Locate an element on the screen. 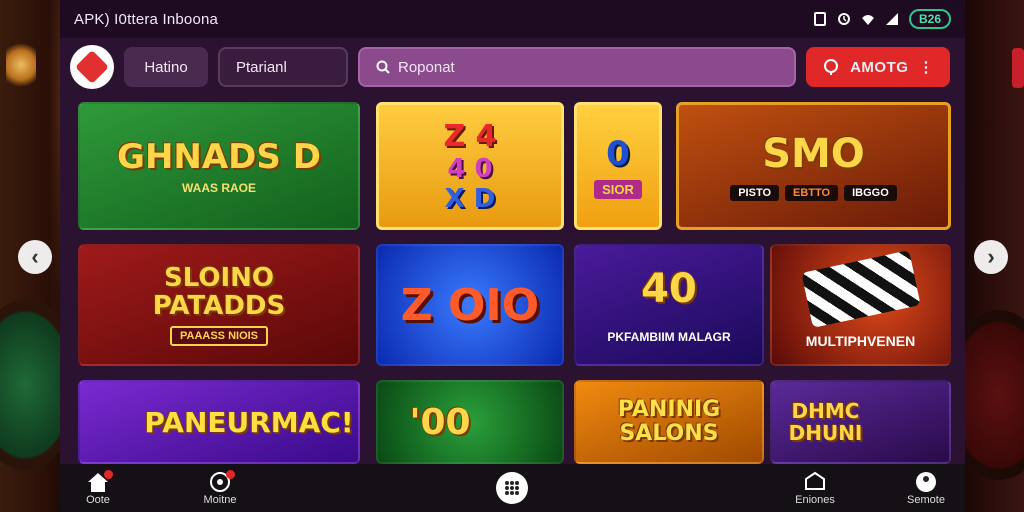 This screenshot has width=1024, height=512. game-tile-11: PANINIG SALONS is located at coordinates (669, 422).